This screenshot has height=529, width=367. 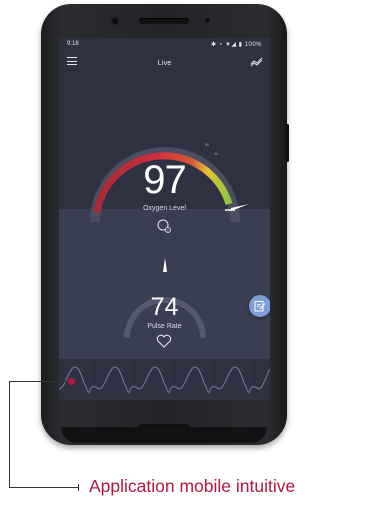 I want to click on status-time: 9:18, so click(x=73, y=44).